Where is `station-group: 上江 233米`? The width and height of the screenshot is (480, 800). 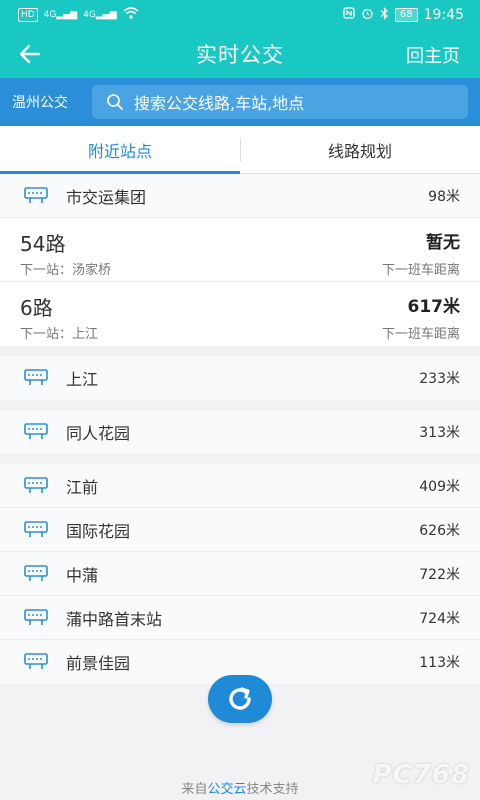 station-group: 上江 233米 is located at coordinates (240, 378).